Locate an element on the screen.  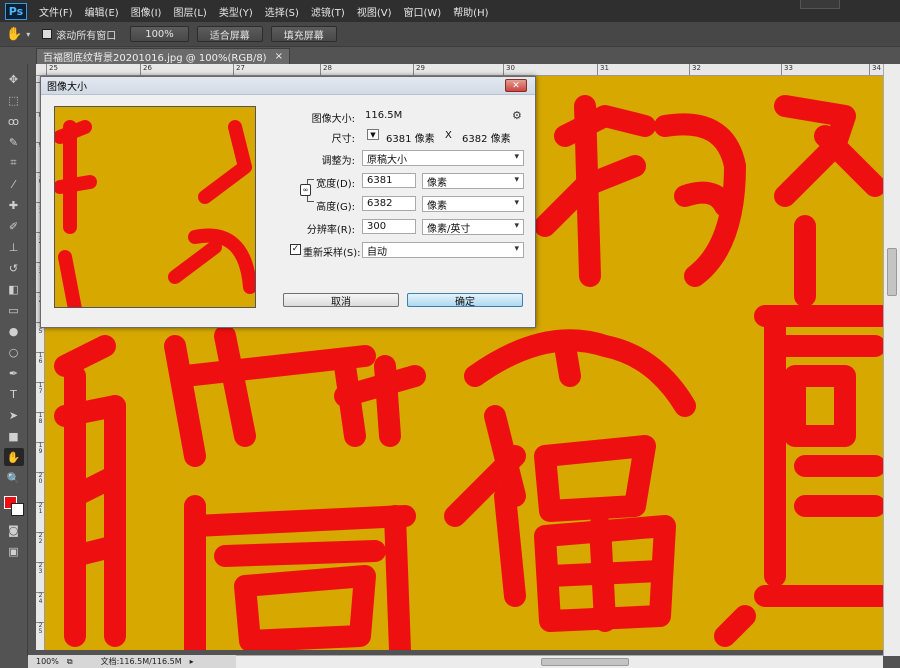
fit-to-select: 原稿大小 is located at coordinates (443, 158).